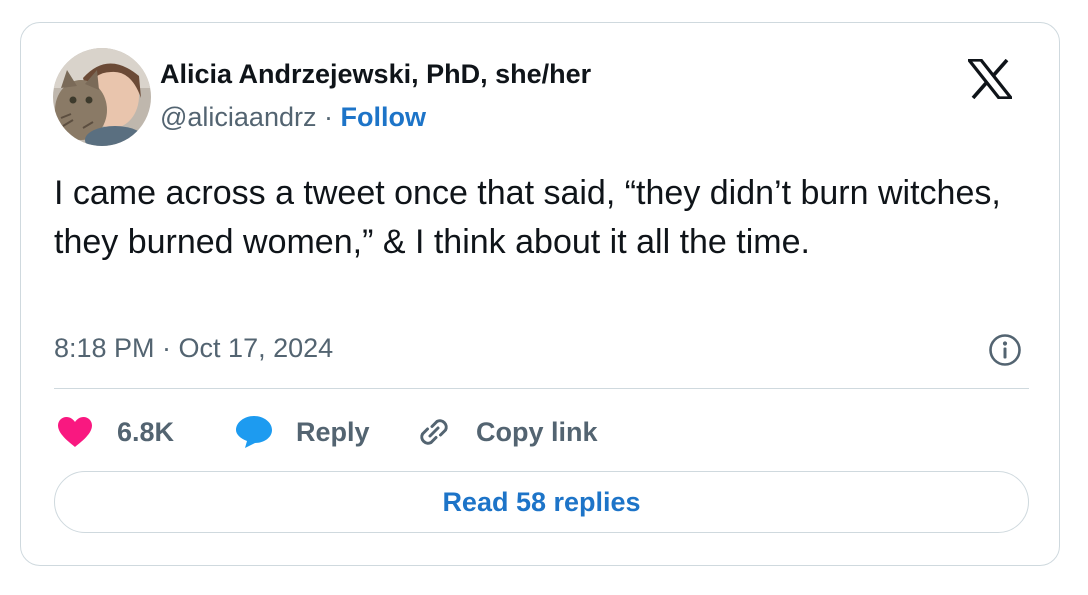 The width and height of the screenshot is (1088, 595). I want to click on heart-icon, so click(75, 432).